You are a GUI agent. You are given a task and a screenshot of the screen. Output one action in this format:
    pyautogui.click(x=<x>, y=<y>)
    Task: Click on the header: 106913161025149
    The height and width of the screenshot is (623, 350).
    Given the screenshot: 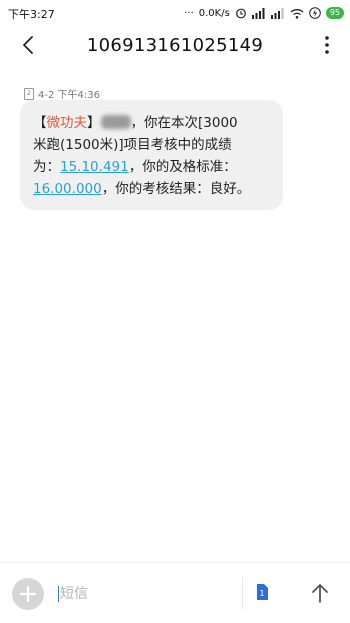 What is the action you would take?
    pyautogui.click(x=175, y=45)
    